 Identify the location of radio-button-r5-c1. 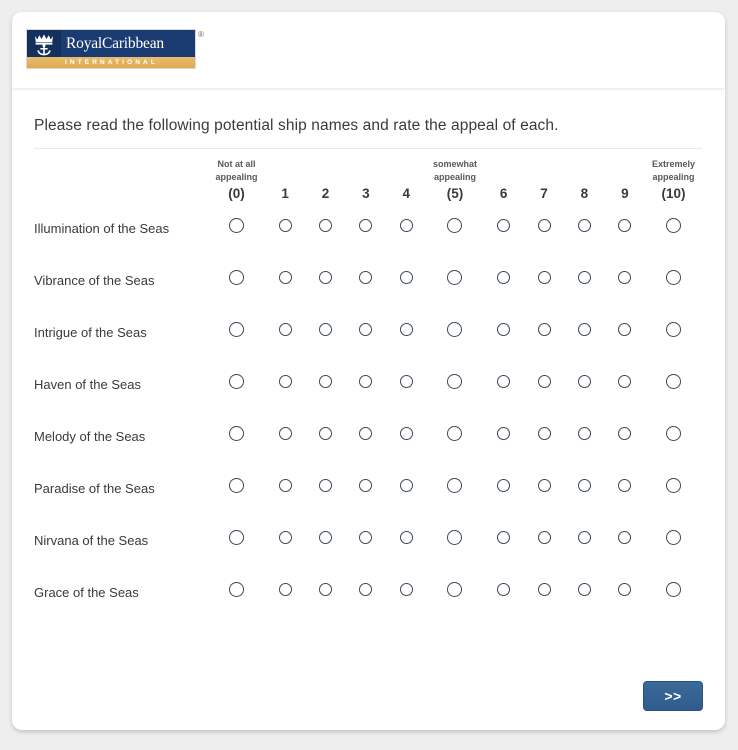
(285, 485).